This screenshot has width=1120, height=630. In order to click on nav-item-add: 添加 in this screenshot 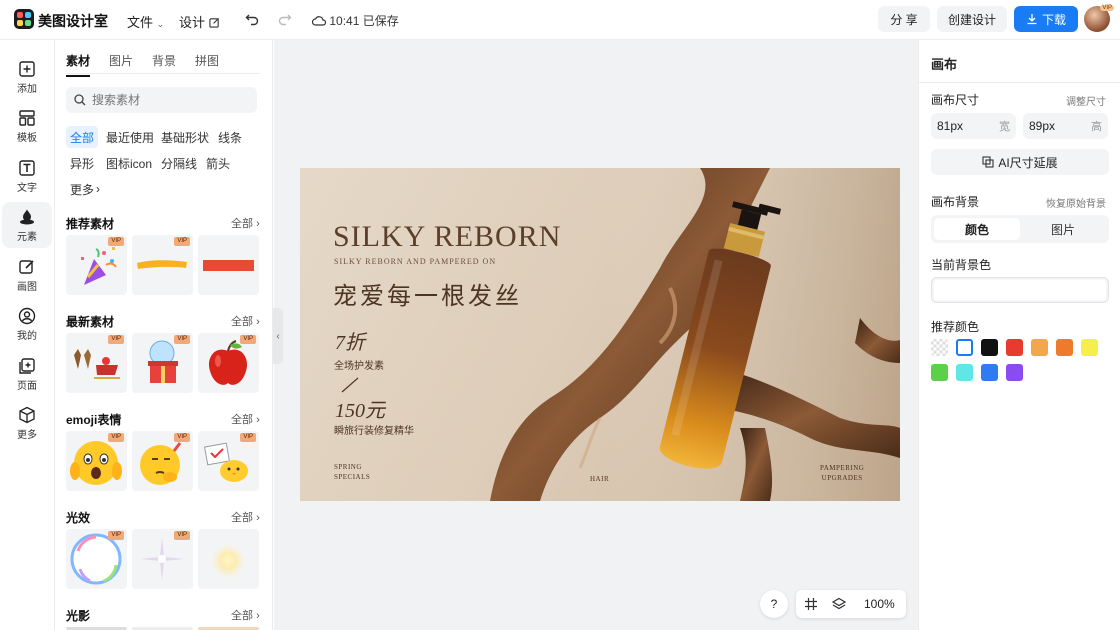, I will do `click(27, 77)`.